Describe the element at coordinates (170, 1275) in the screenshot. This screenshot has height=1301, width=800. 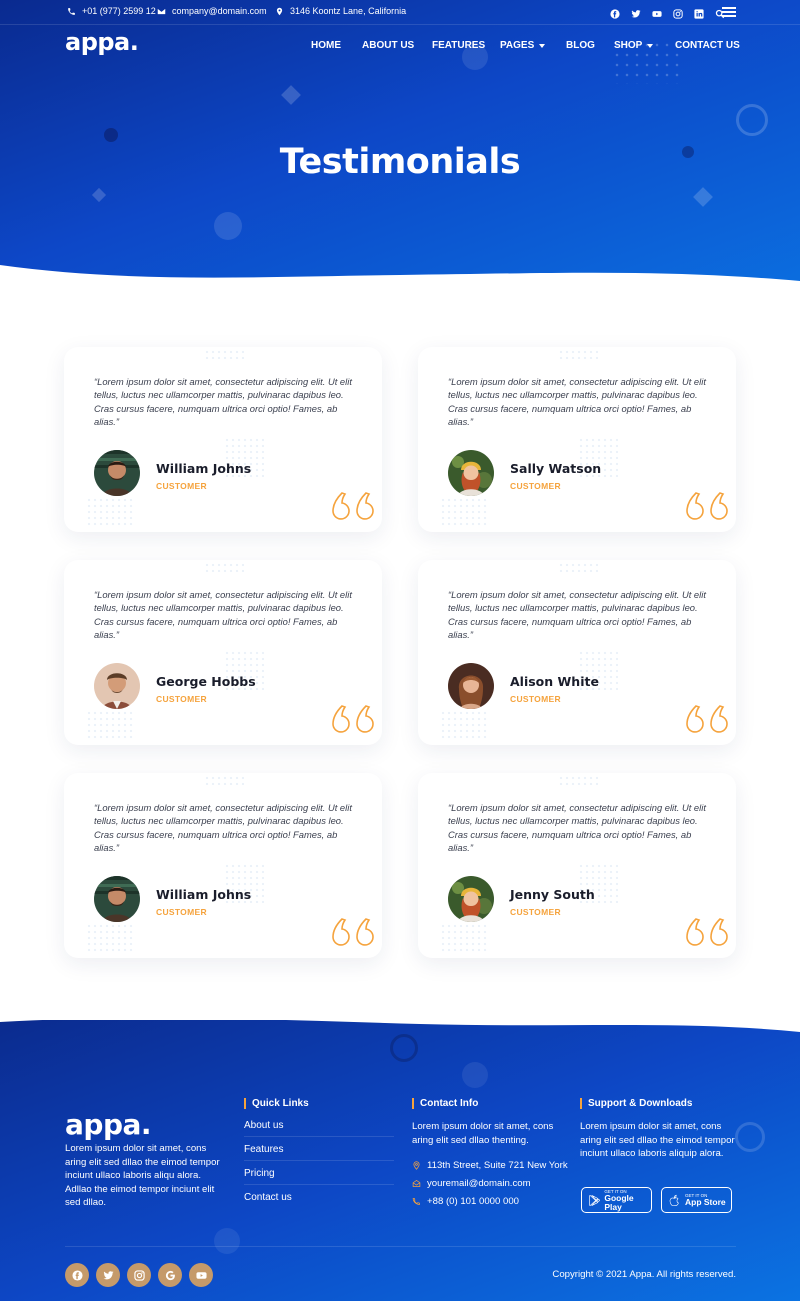
I see `google-icon` at that location.